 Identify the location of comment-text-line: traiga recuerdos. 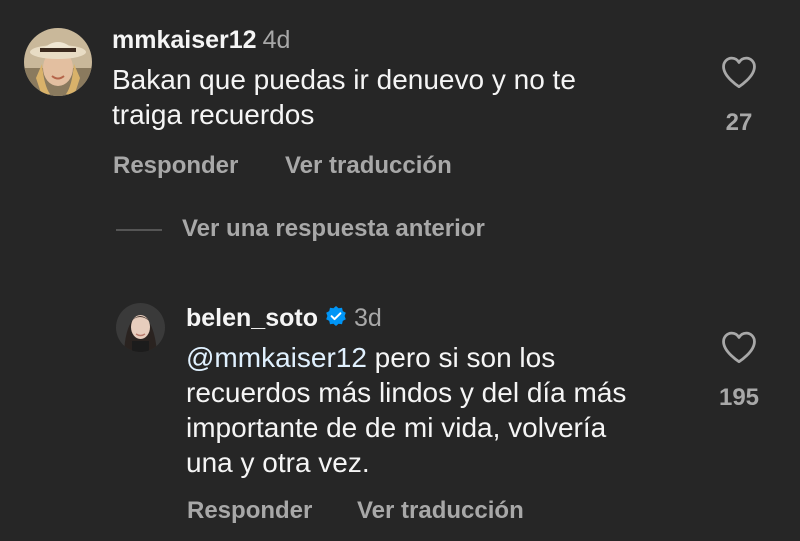
(213, 114).